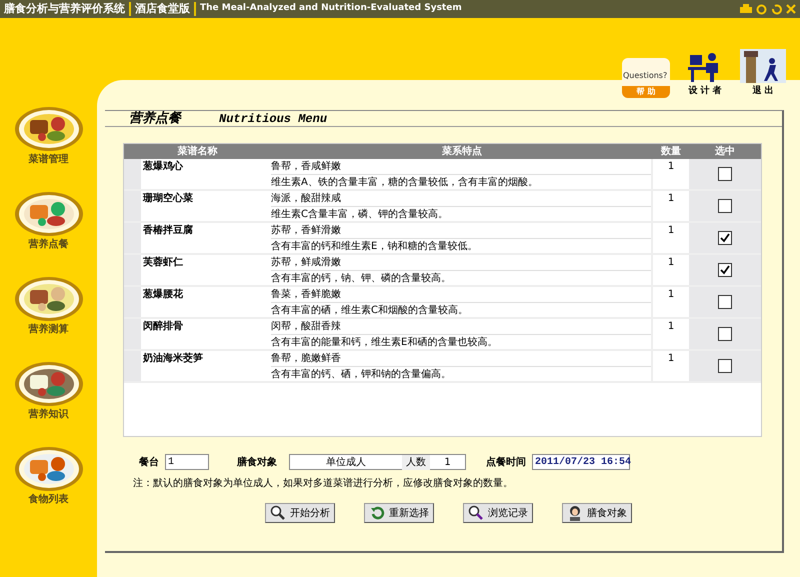 The image size is (800, 577). I want to click on toolbar-label: 退 出, so click(763, 91).